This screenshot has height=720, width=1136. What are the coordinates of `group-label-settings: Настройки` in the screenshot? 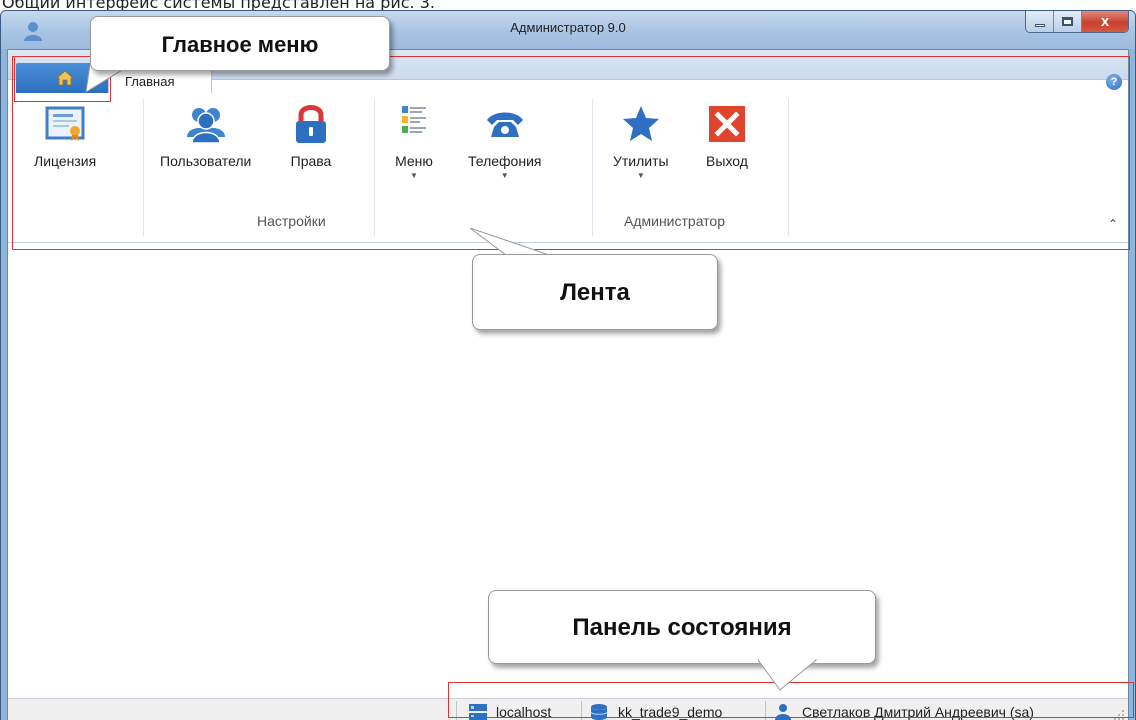 It's located at (291, 221).